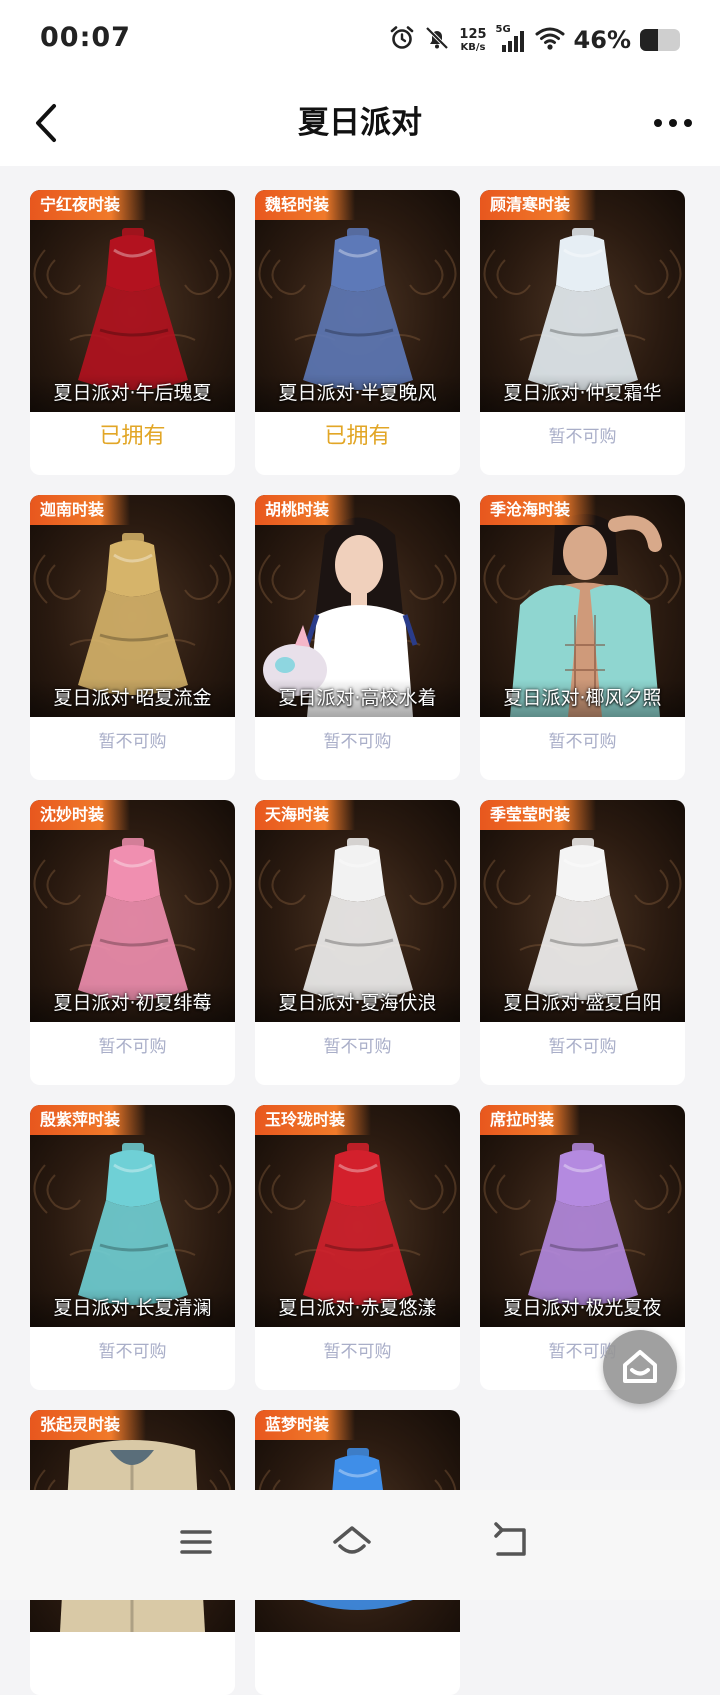 The height and width of the screenshot is (1695, 720). I want to click on outfit-thumbnail: 季沧海时装夏日派对·椰风夕照, so click(582, 606).